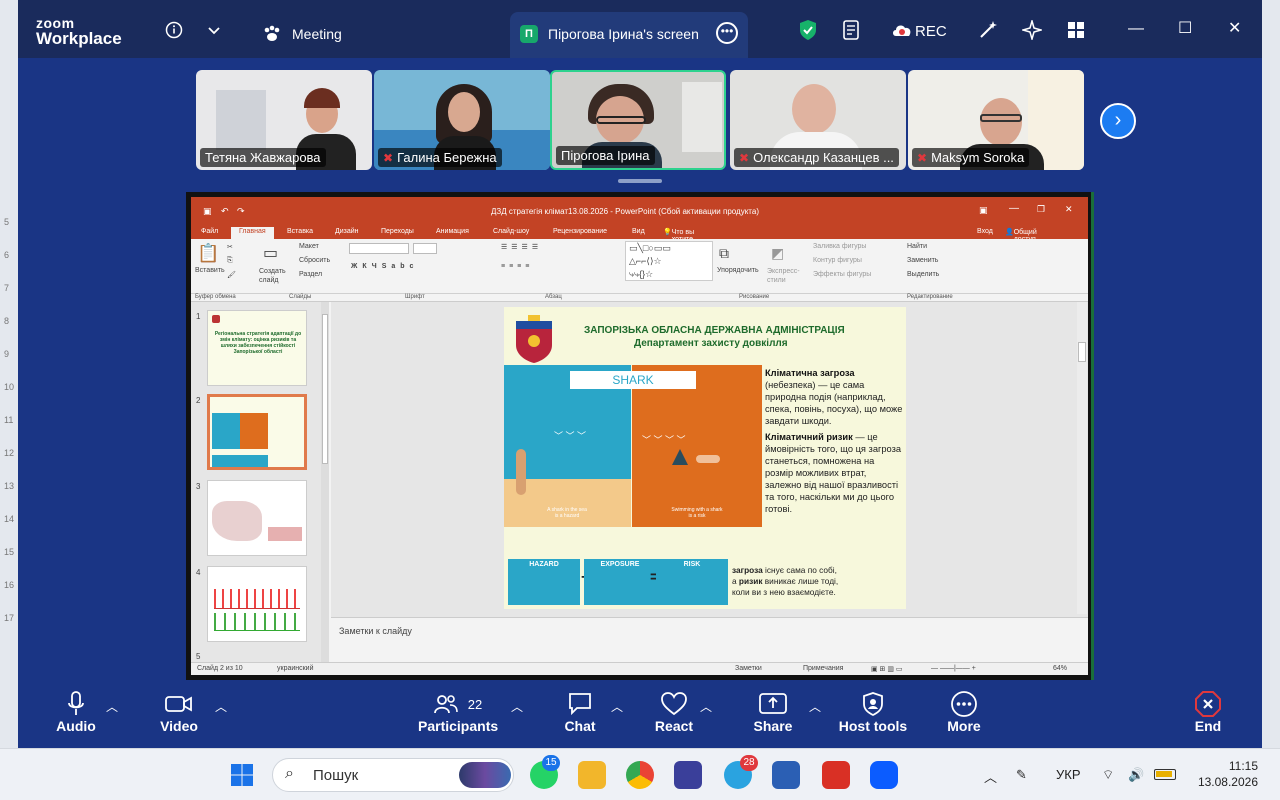 The width and height of the screenshot is (1280, 800). What do you see at coordinates (325, 482) in the screenshot?
I see `thumb-scrollbar` at bounding box center [325, 482].